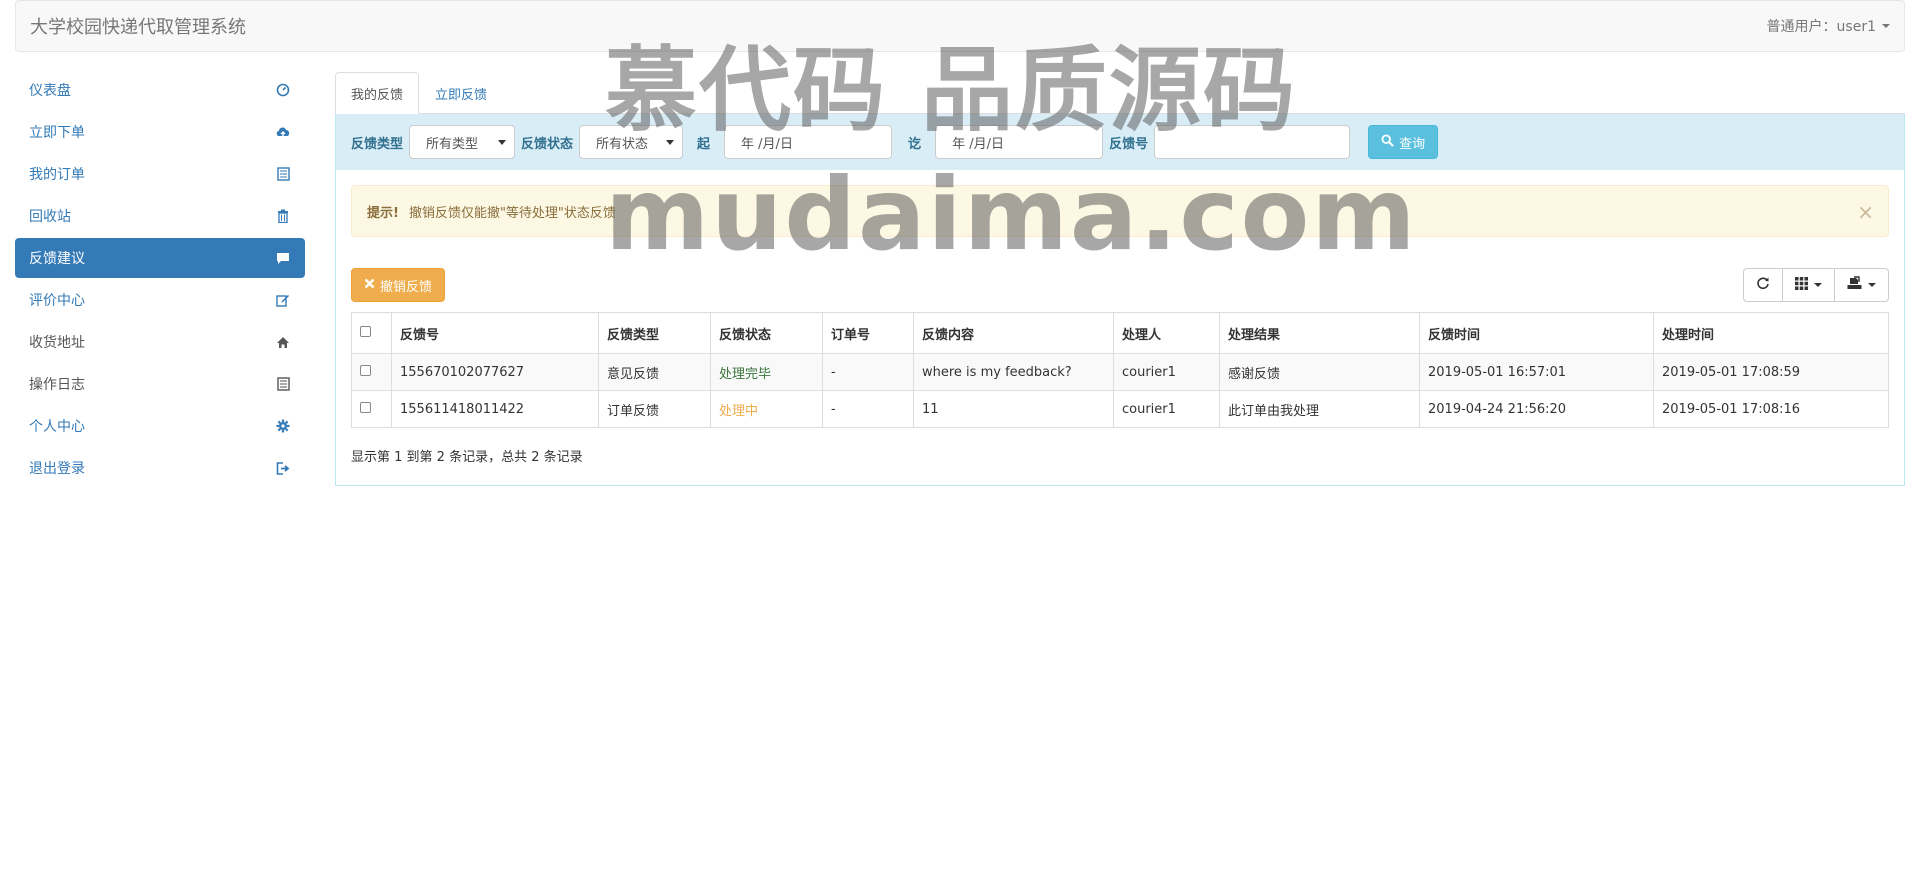 This screenshot has height=883, width=1920. Describe the element at coordinates (512, 213) in the screenshot. I see `alert-message: 撤销反馈仅能撤"等待处理"状态反馈` at that location.